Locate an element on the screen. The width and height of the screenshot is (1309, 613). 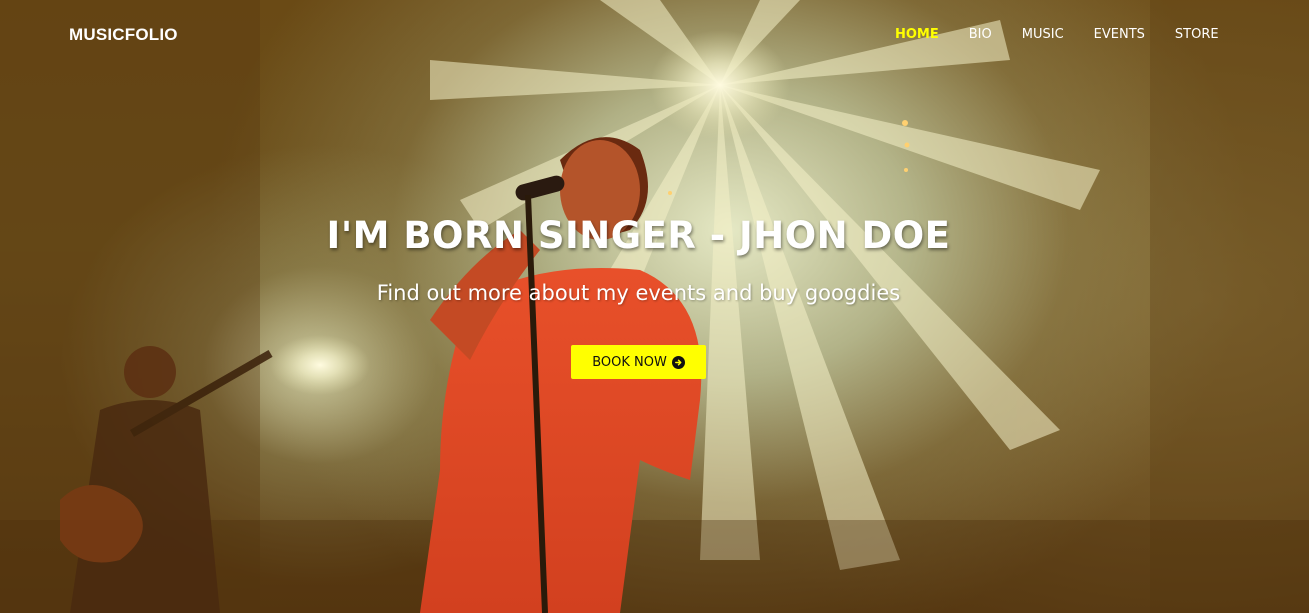
main-nav: HOME BIO MUSIC EVENTS STORE is located at coordinates (1057, 35).